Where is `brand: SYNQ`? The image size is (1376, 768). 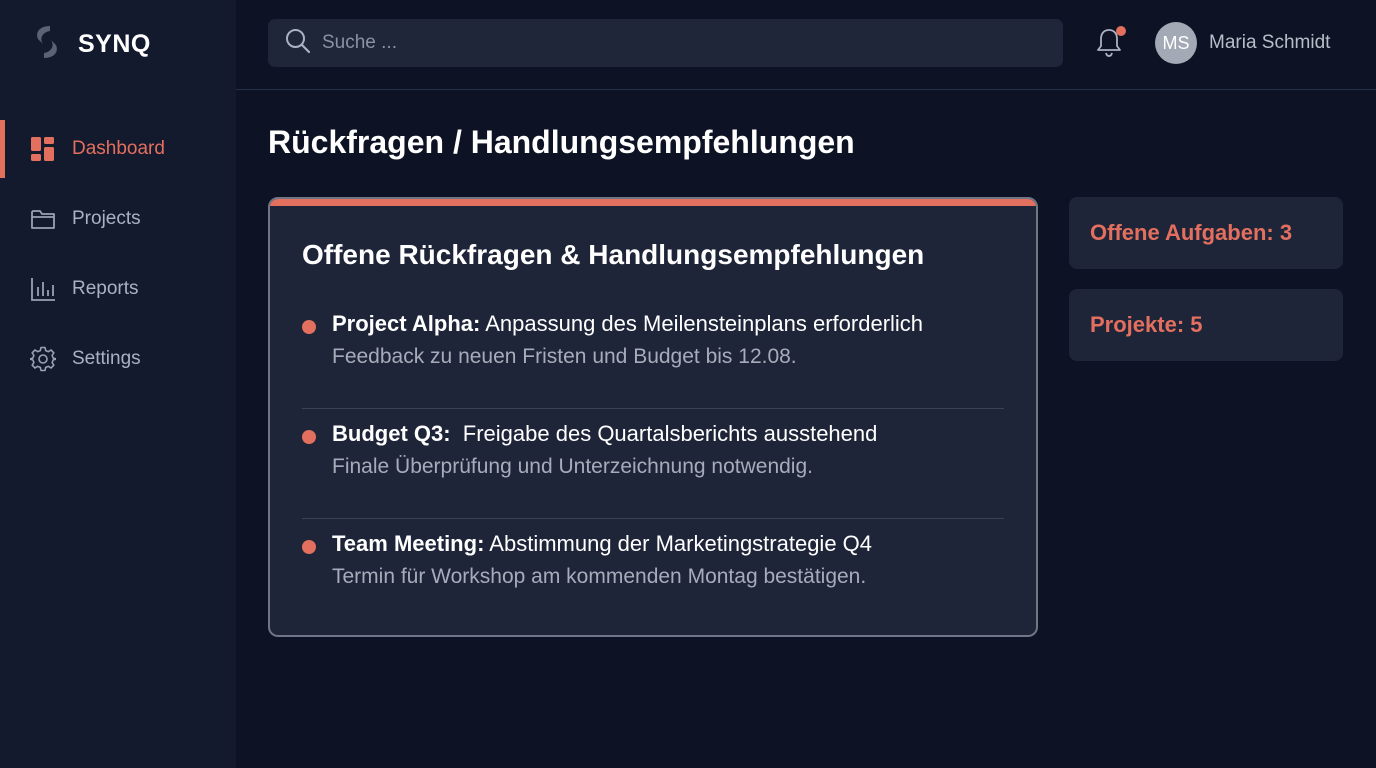
brand: SYNQ is located at coordinates (90, 44).